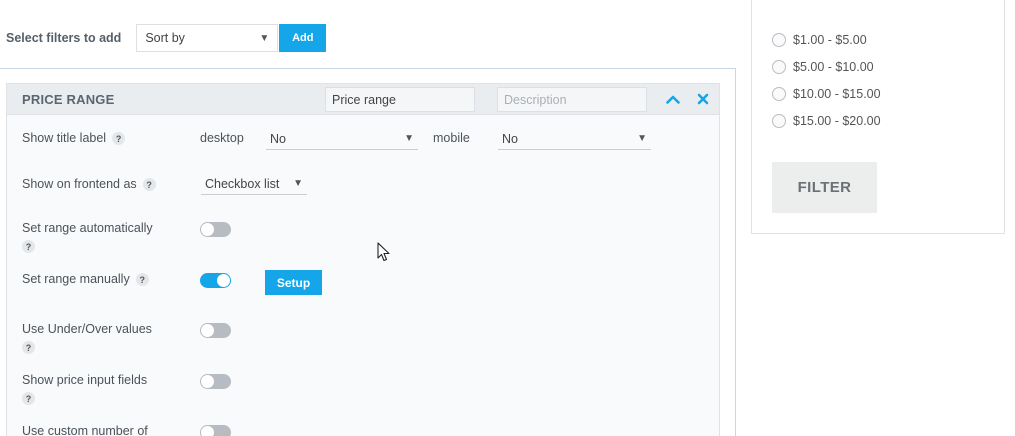  Describe the element at coordinates (85, 380) in the screenshot. I see `price-inputs-text: Show price input fields` at that location.